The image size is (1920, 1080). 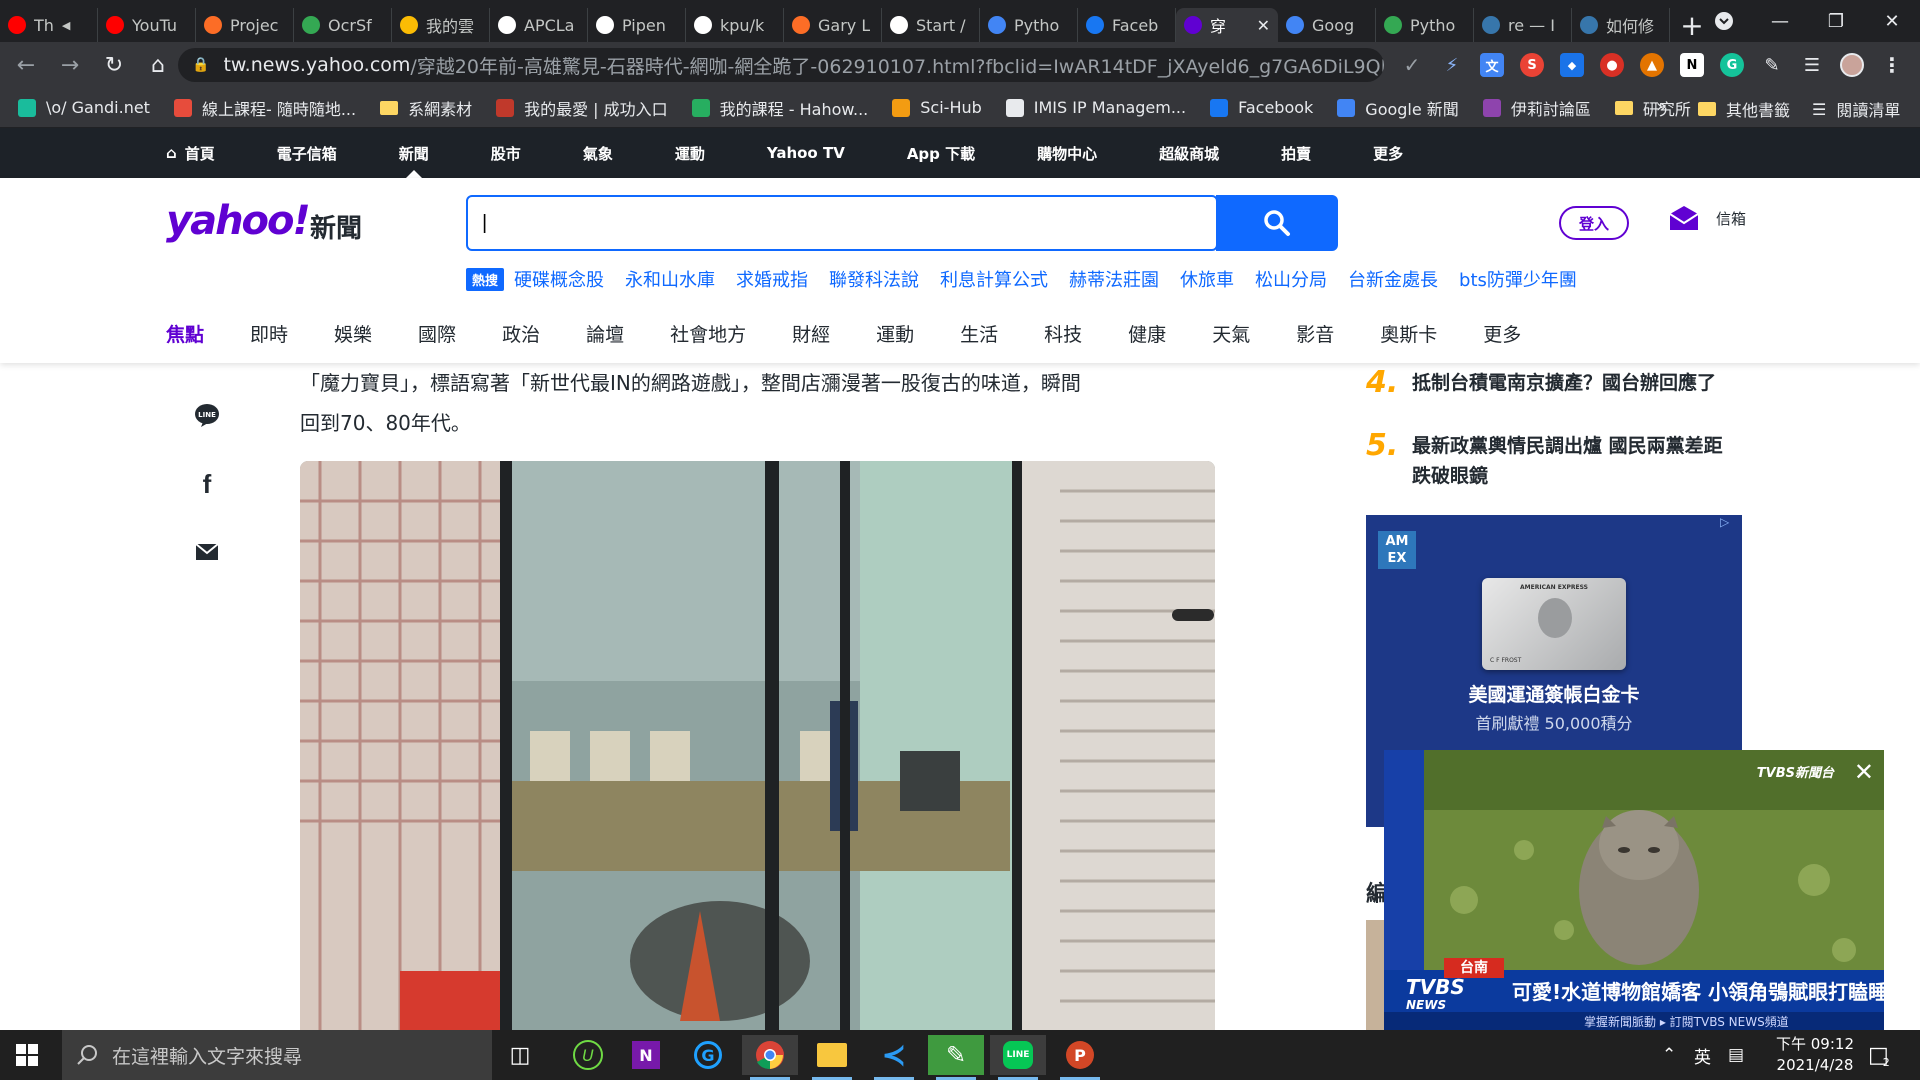 I want to click on trending-link: 聯發科法說, so click(x=874, y=279).